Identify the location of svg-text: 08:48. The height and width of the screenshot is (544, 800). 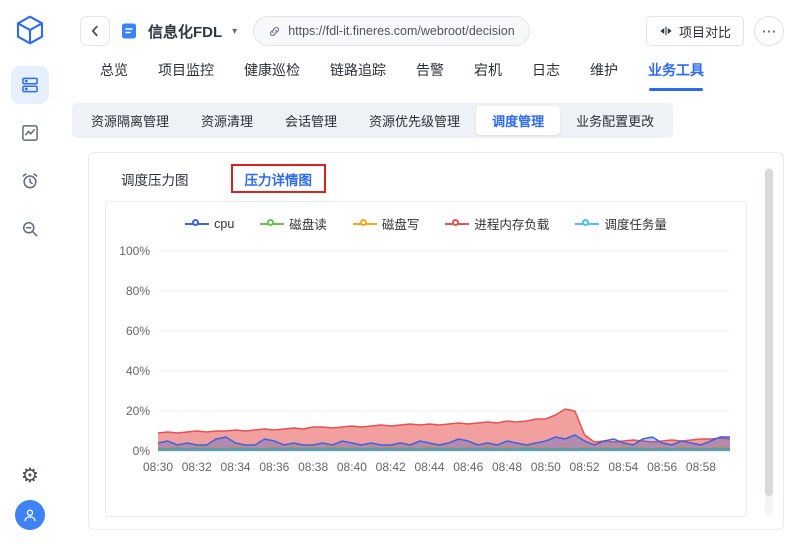
(507, 467).